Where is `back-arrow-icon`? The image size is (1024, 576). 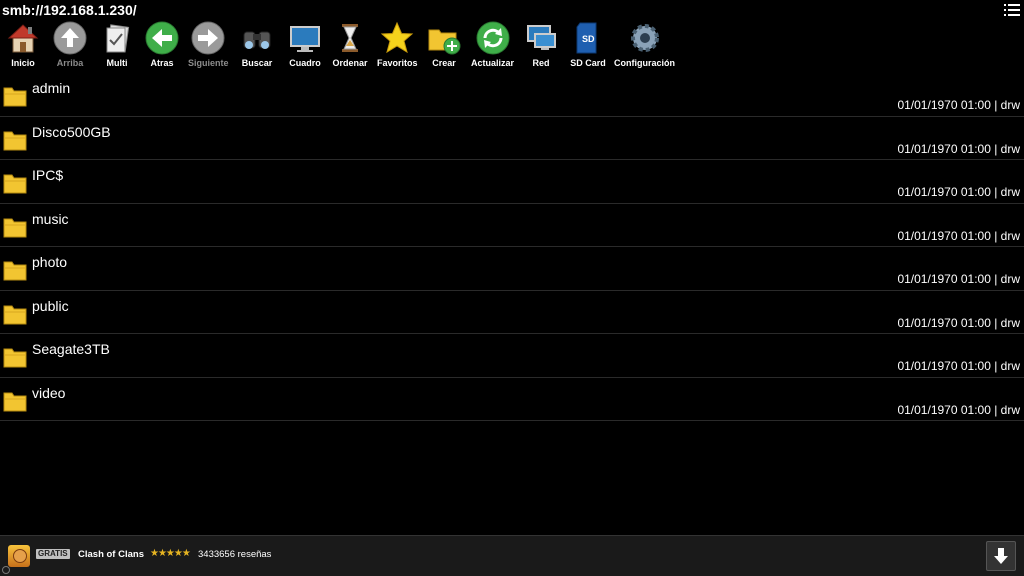 back-arrow-icon is located at coordinates (162, 38).